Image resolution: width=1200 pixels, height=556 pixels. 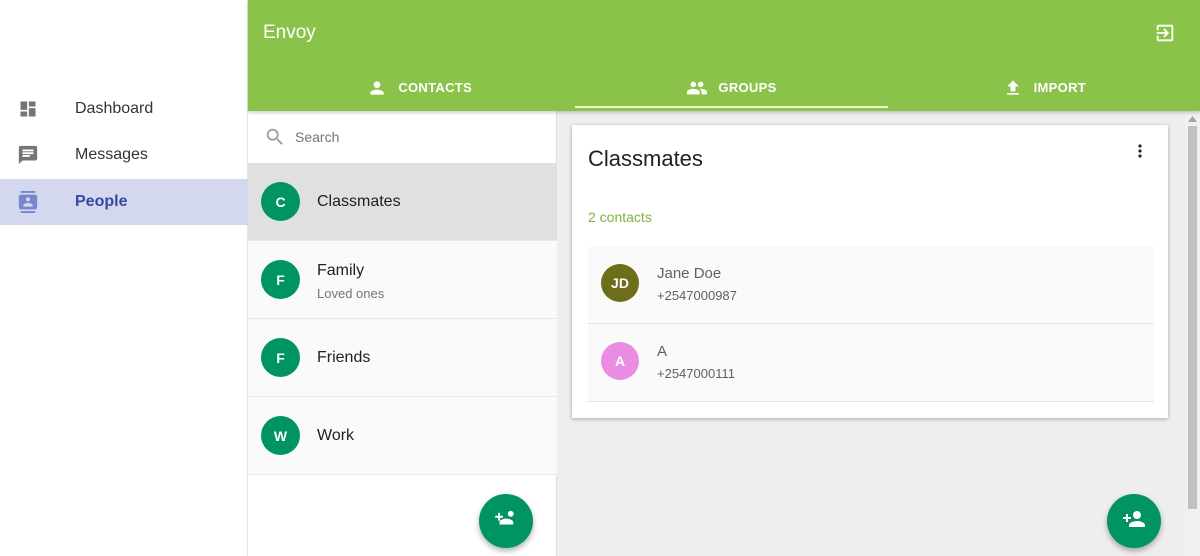 I want to click on sidebar-item-people: People, so click(x=124, y=202).